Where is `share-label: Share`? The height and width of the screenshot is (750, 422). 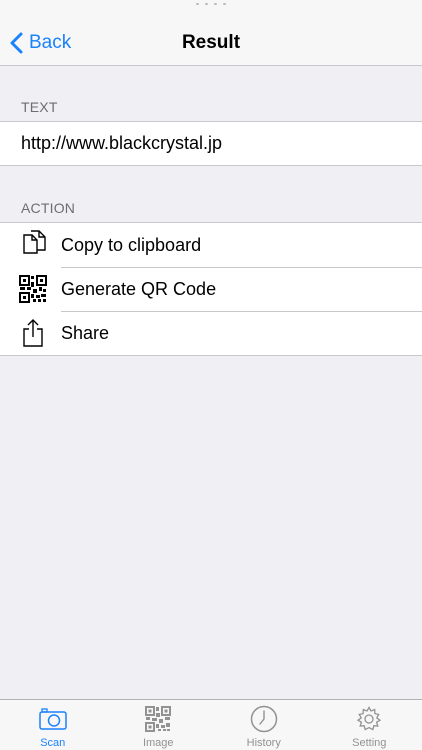
share-label: Share is located at coordinates (85, 332).